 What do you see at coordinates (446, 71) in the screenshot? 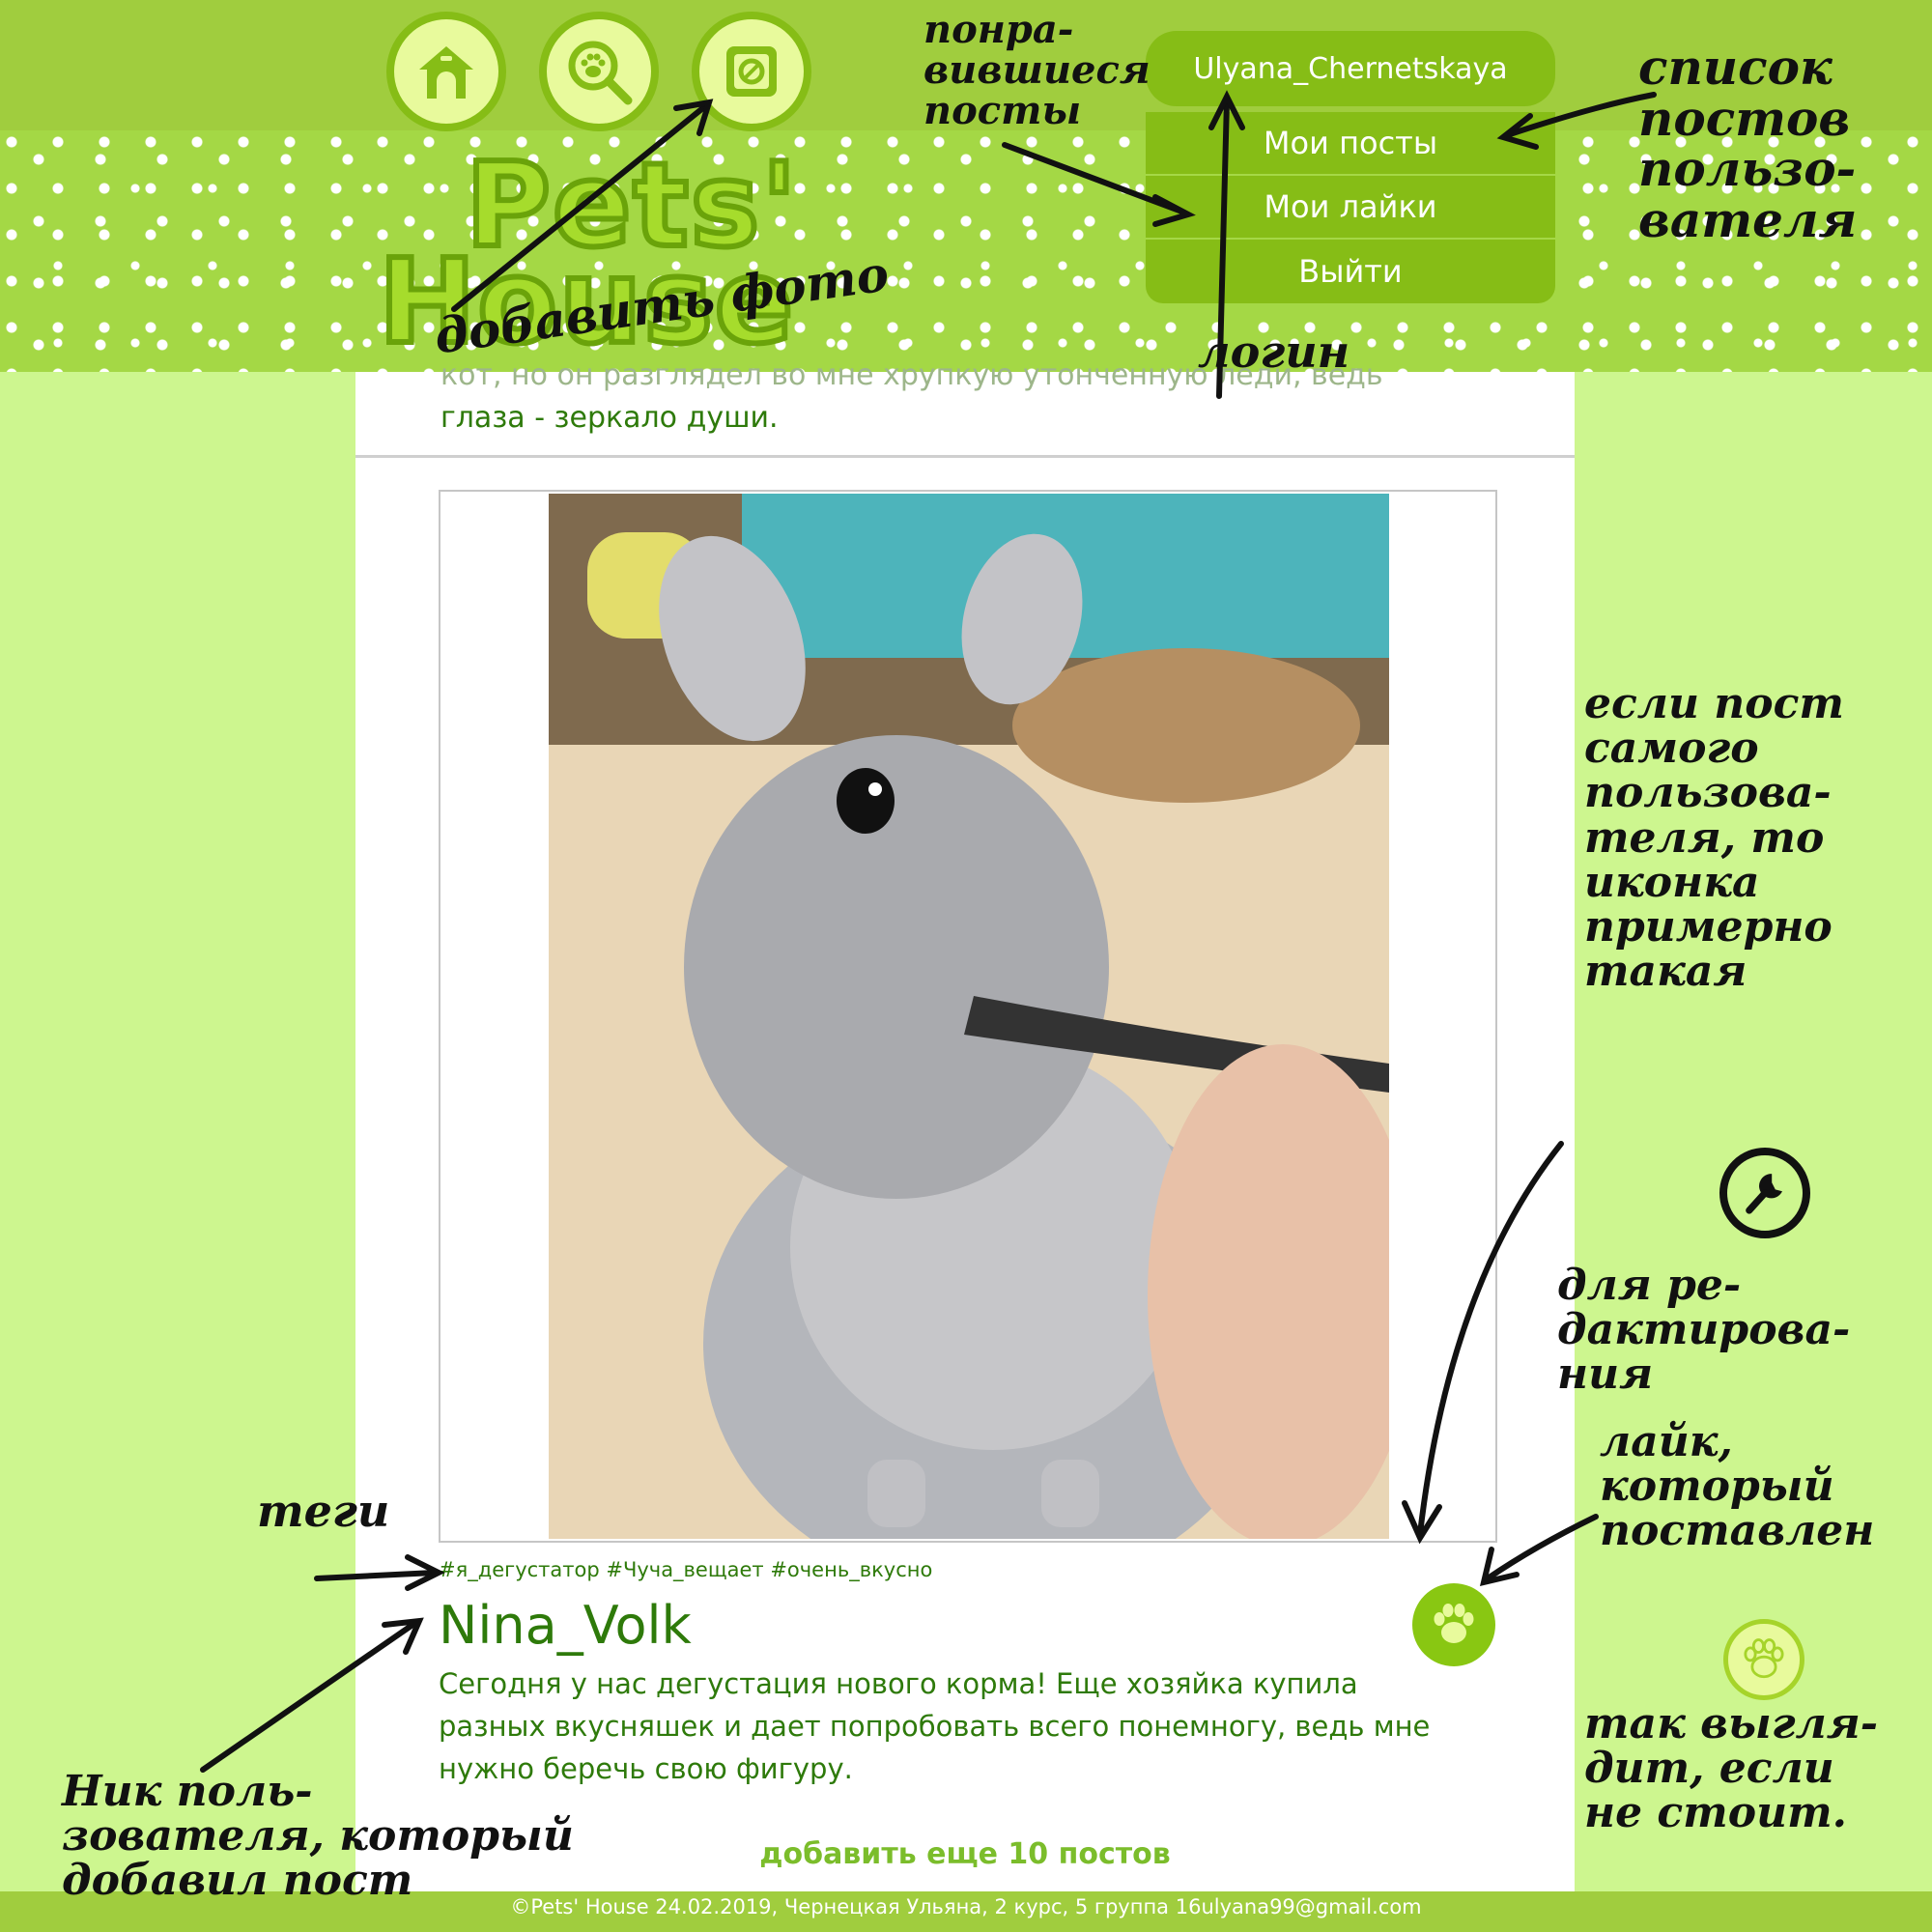
I see `home-icon` at bounding box center [446, 71].